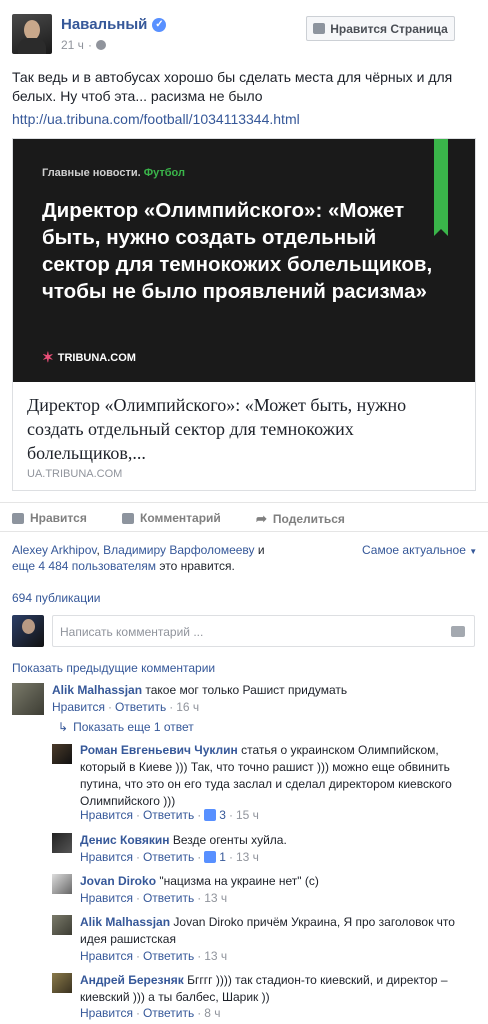 The width and height of the screenshot is (488, 1024). What do you see at coordinates (187, 707) in the screenshot?
I see `comment-time: 16 ч` at bounding box center [187, 707].